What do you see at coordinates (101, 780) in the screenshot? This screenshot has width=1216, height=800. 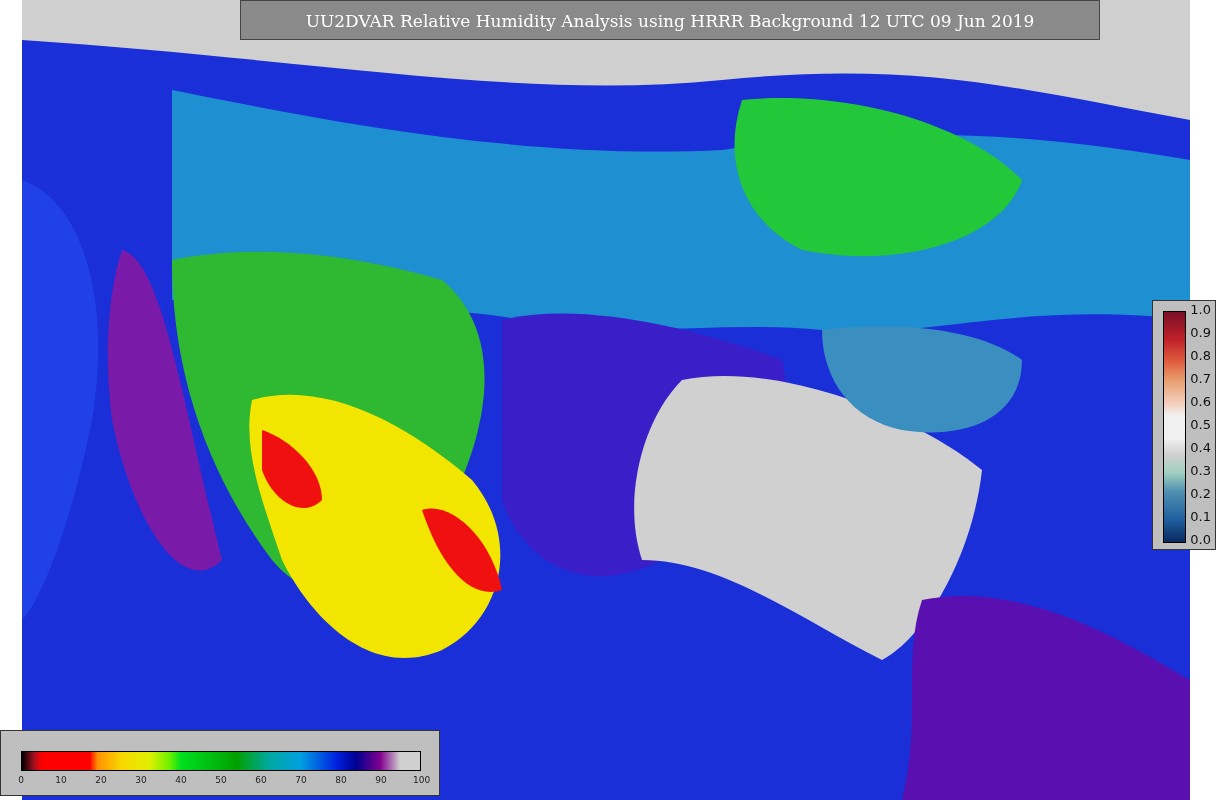 I see `tick-label: 20` at bounding box center [101, 780].